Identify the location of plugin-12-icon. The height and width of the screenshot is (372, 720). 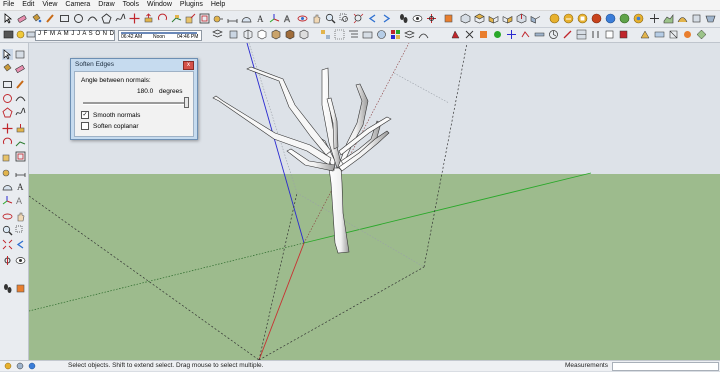
(609, 34).